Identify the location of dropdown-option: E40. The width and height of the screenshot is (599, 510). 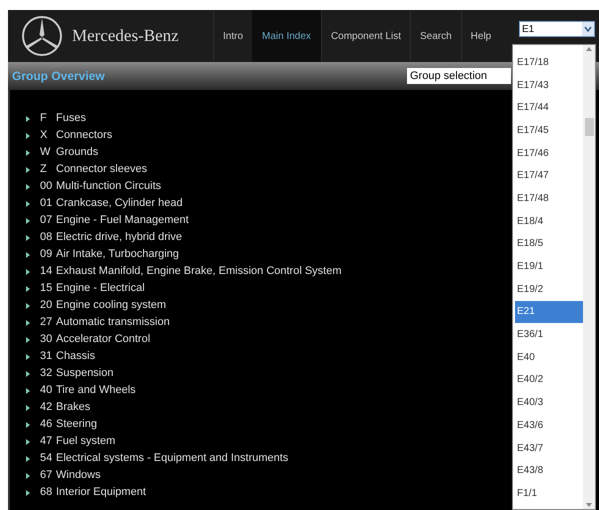
(549, 357).